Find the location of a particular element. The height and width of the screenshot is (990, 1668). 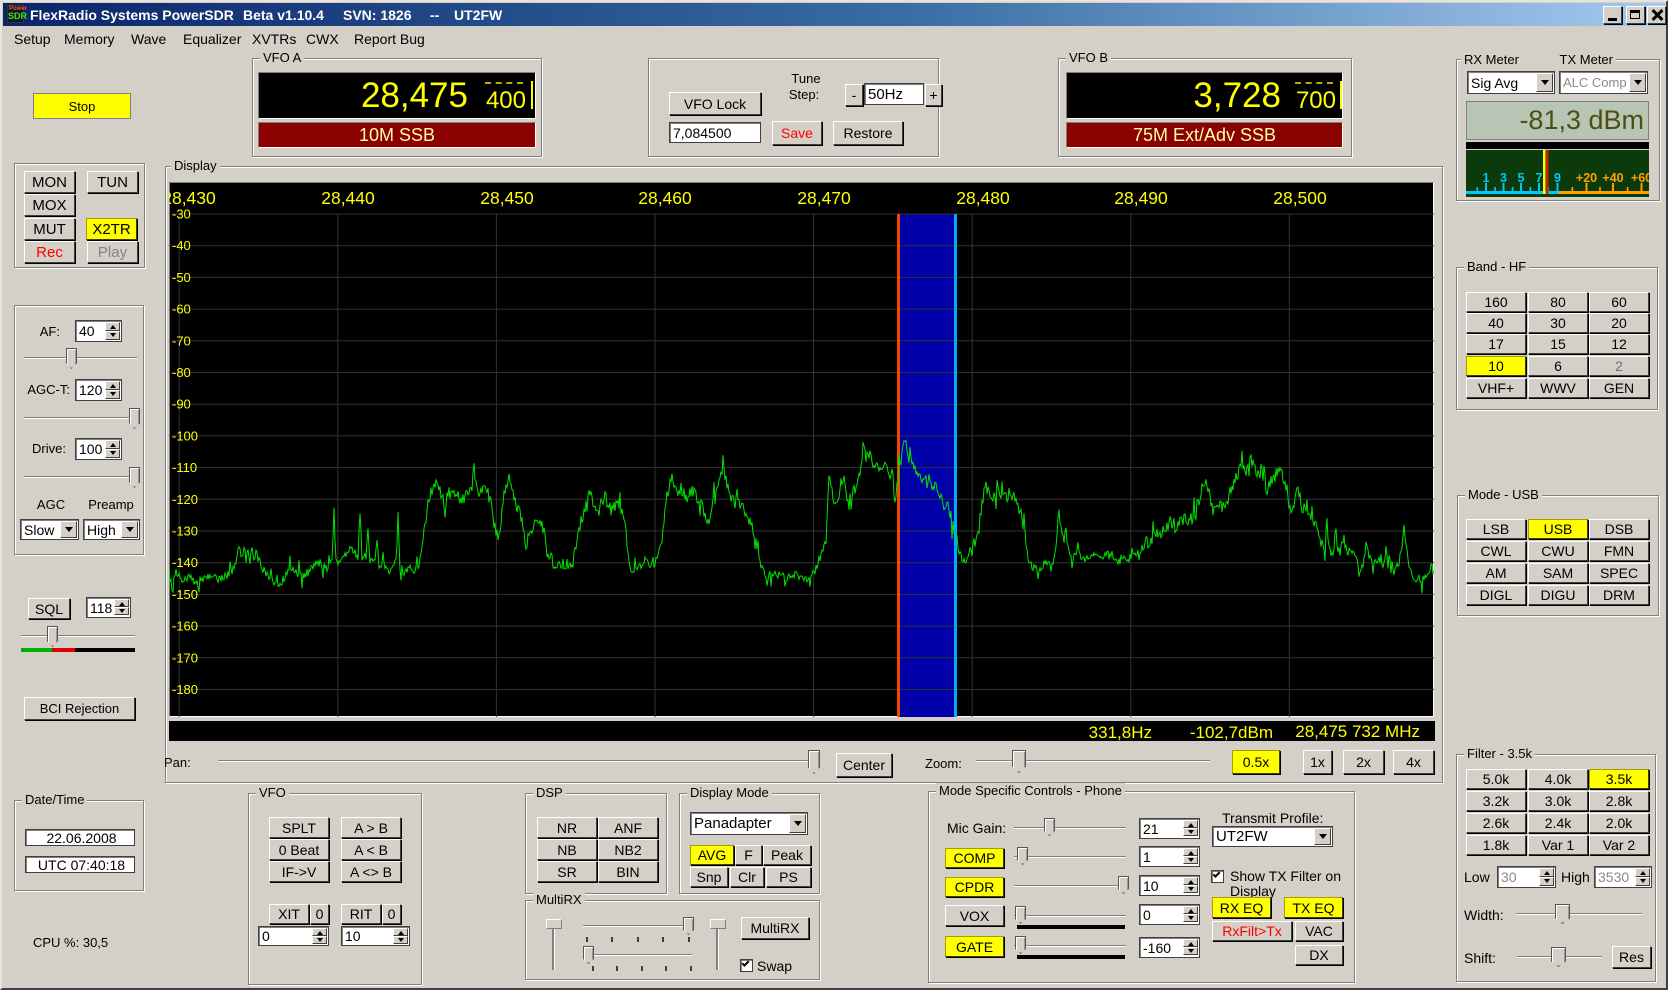

svg-text: +40 is located at coordinates (1612, 178).